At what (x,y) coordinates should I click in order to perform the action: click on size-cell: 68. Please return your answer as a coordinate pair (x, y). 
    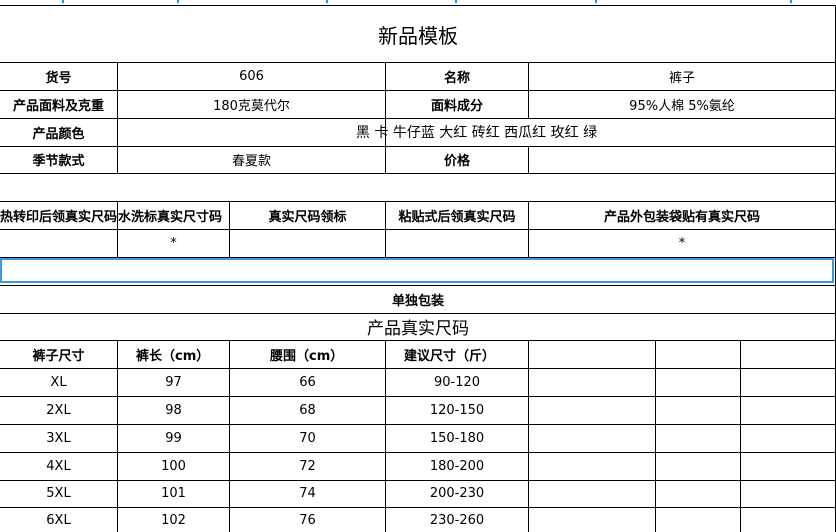
    Looking at the image, I should click on (307, 410).